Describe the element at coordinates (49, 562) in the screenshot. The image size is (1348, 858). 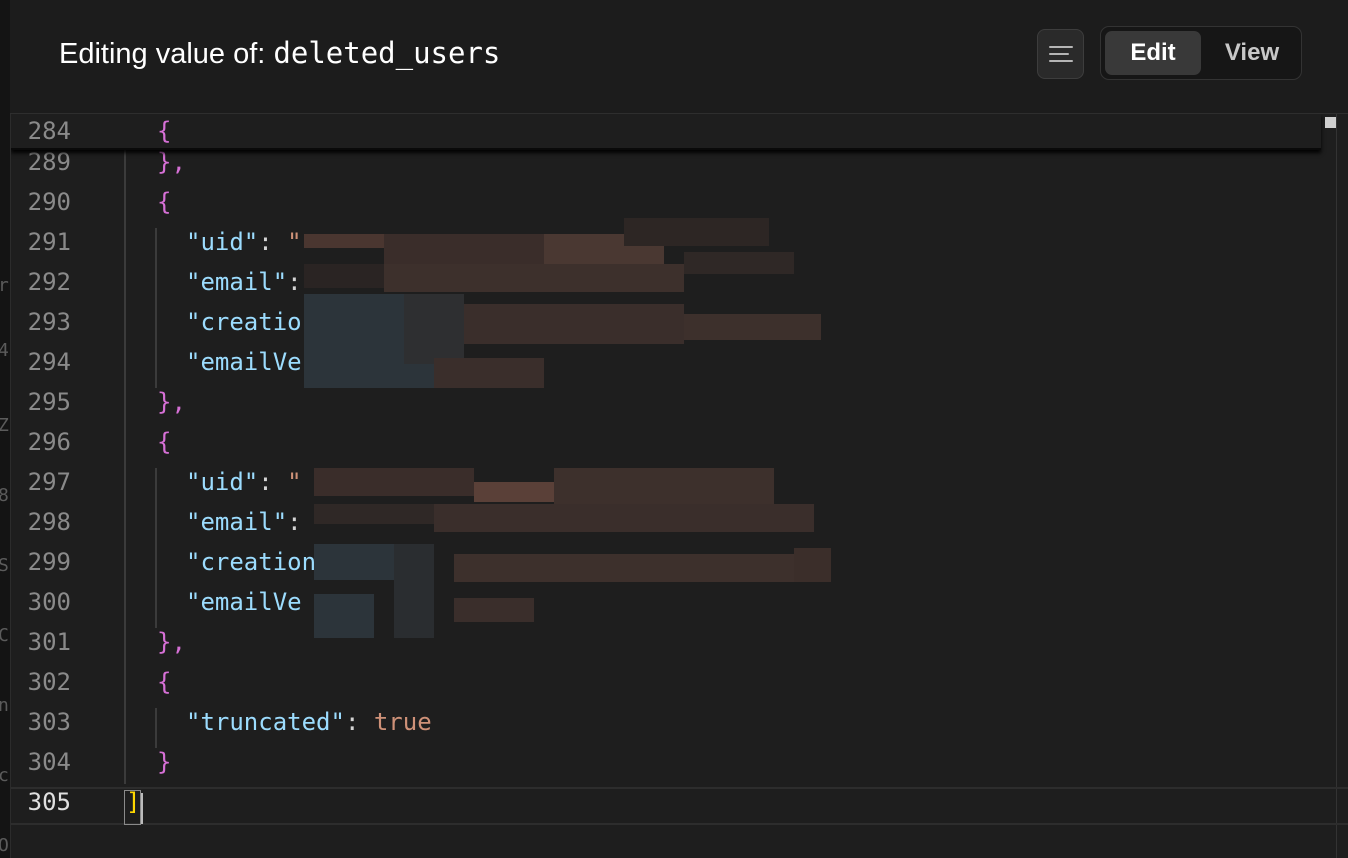
I see `line-number: 299` at that location.